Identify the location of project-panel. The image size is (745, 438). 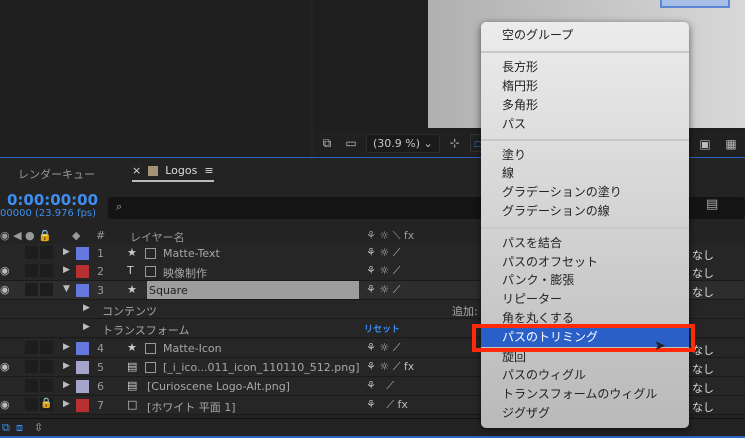
(155, 78).